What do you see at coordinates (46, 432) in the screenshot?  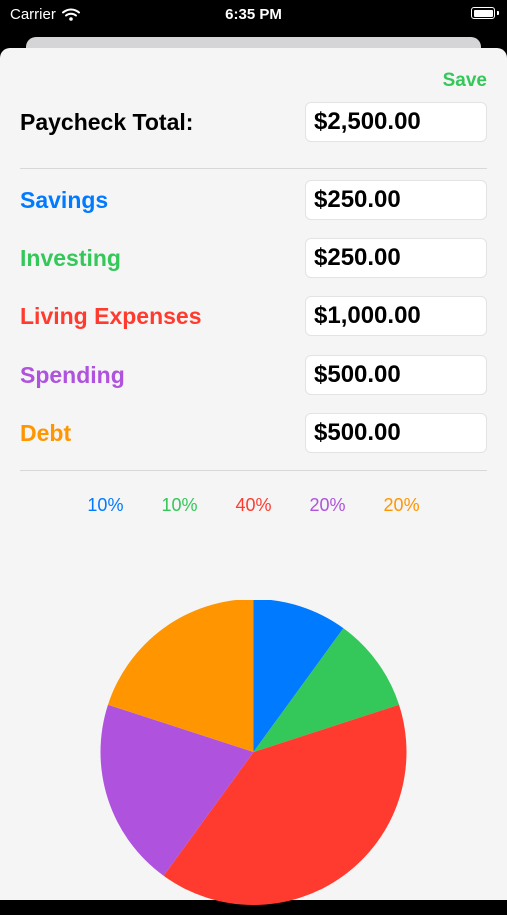 I see `debt-label: Debt` at bounding box center [46, 432].